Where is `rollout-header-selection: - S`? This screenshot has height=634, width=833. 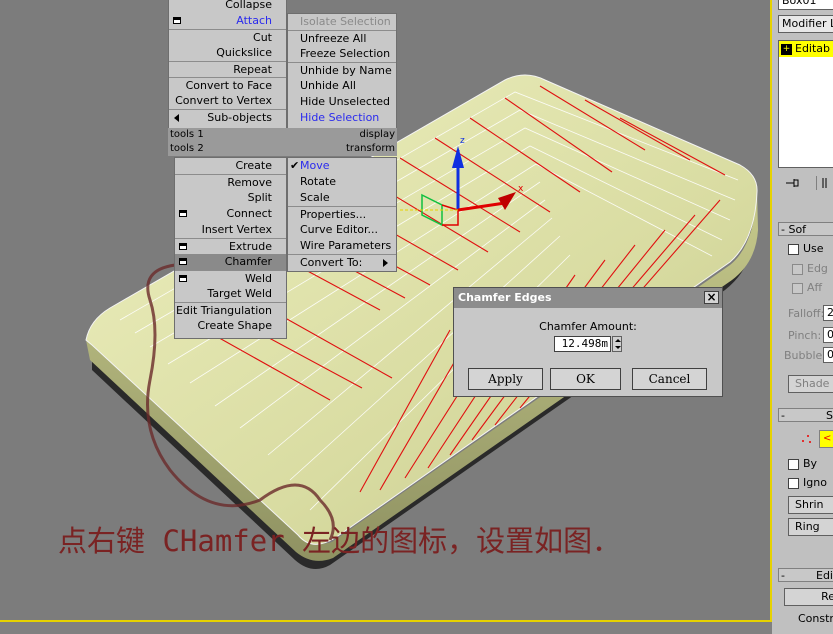
rollout-header-selection: - S is located at coordinates (805, 415).